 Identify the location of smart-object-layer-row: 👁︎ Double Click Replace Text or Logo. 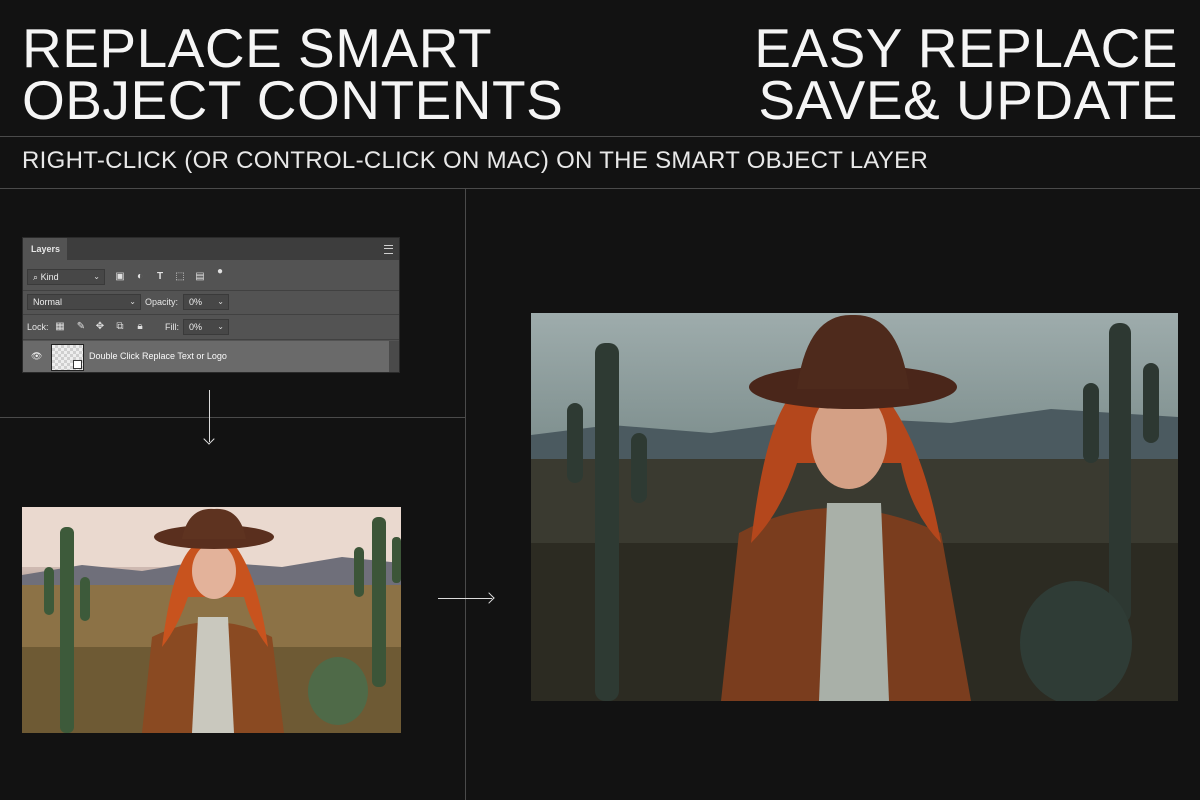
(206, 356).